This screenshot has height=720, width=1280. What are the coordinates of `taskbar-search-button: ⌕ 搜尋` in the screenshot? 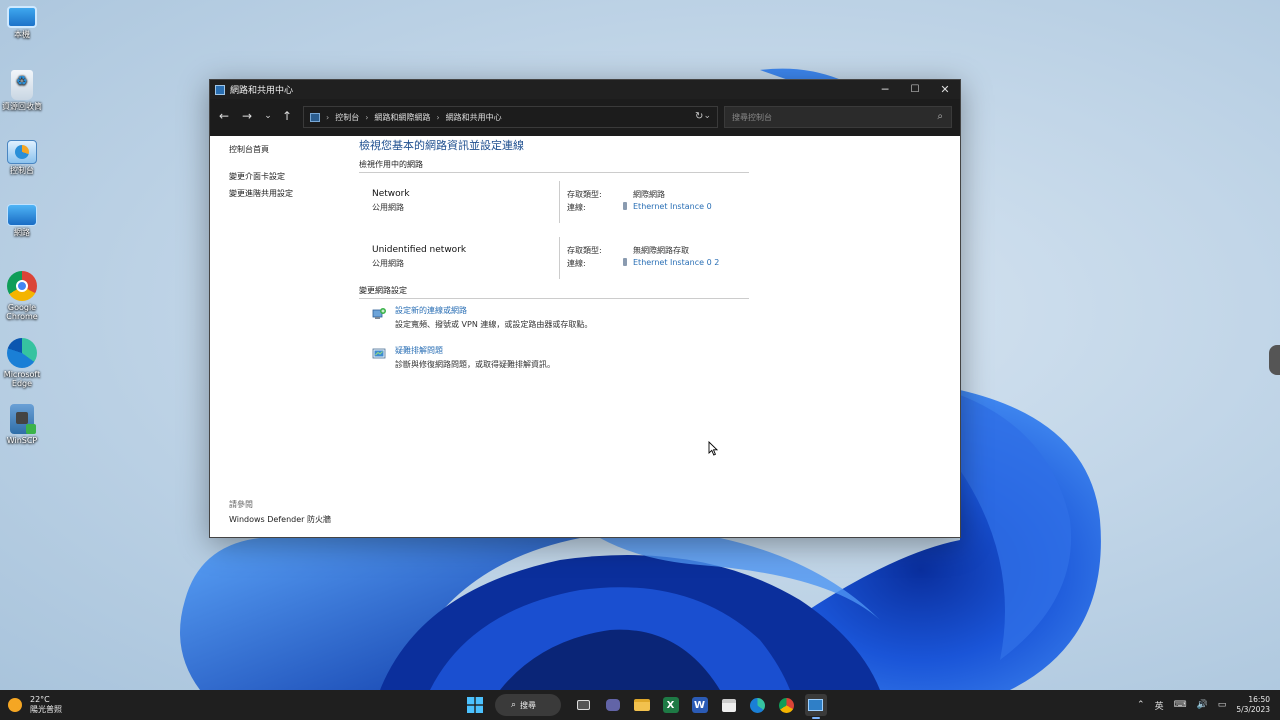 It's located at (528, 705).